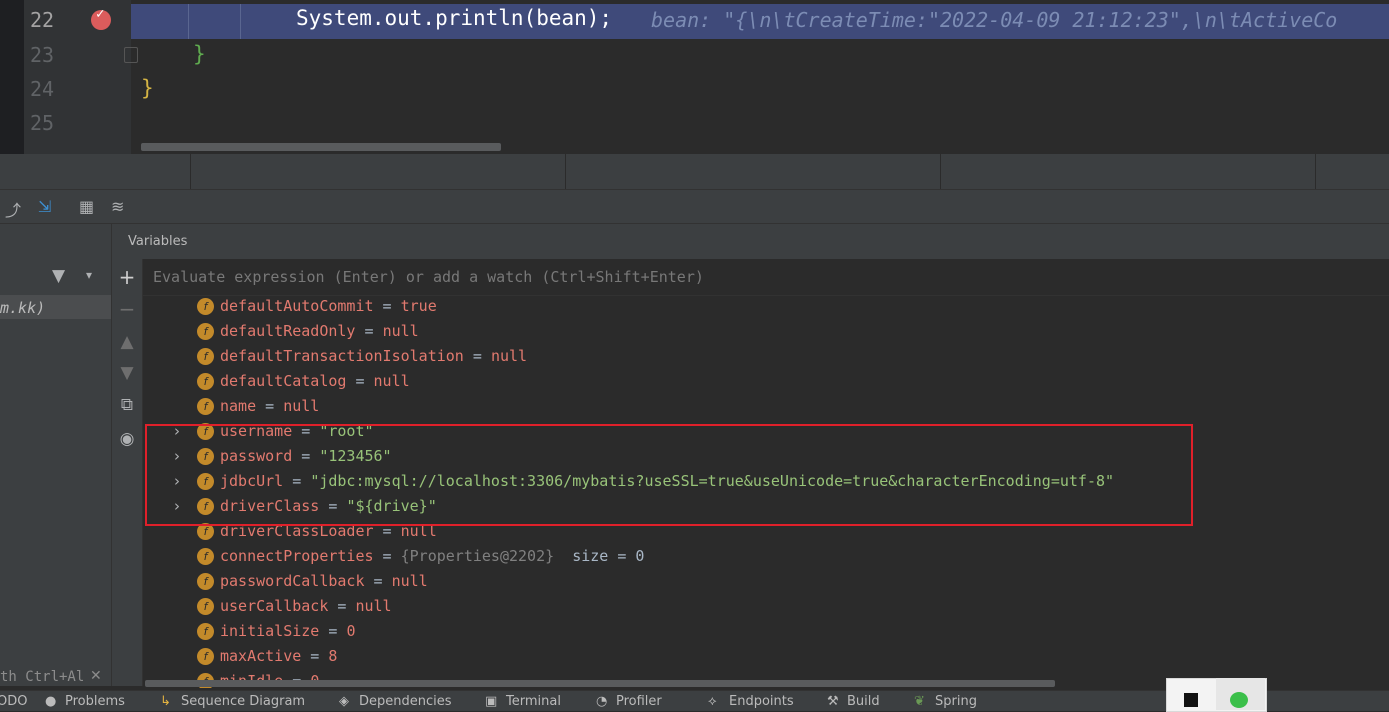 The width and height of the screenshot is (1389, 712). I want to click on editor-horizontal-scrollbar, so click(321, 147).